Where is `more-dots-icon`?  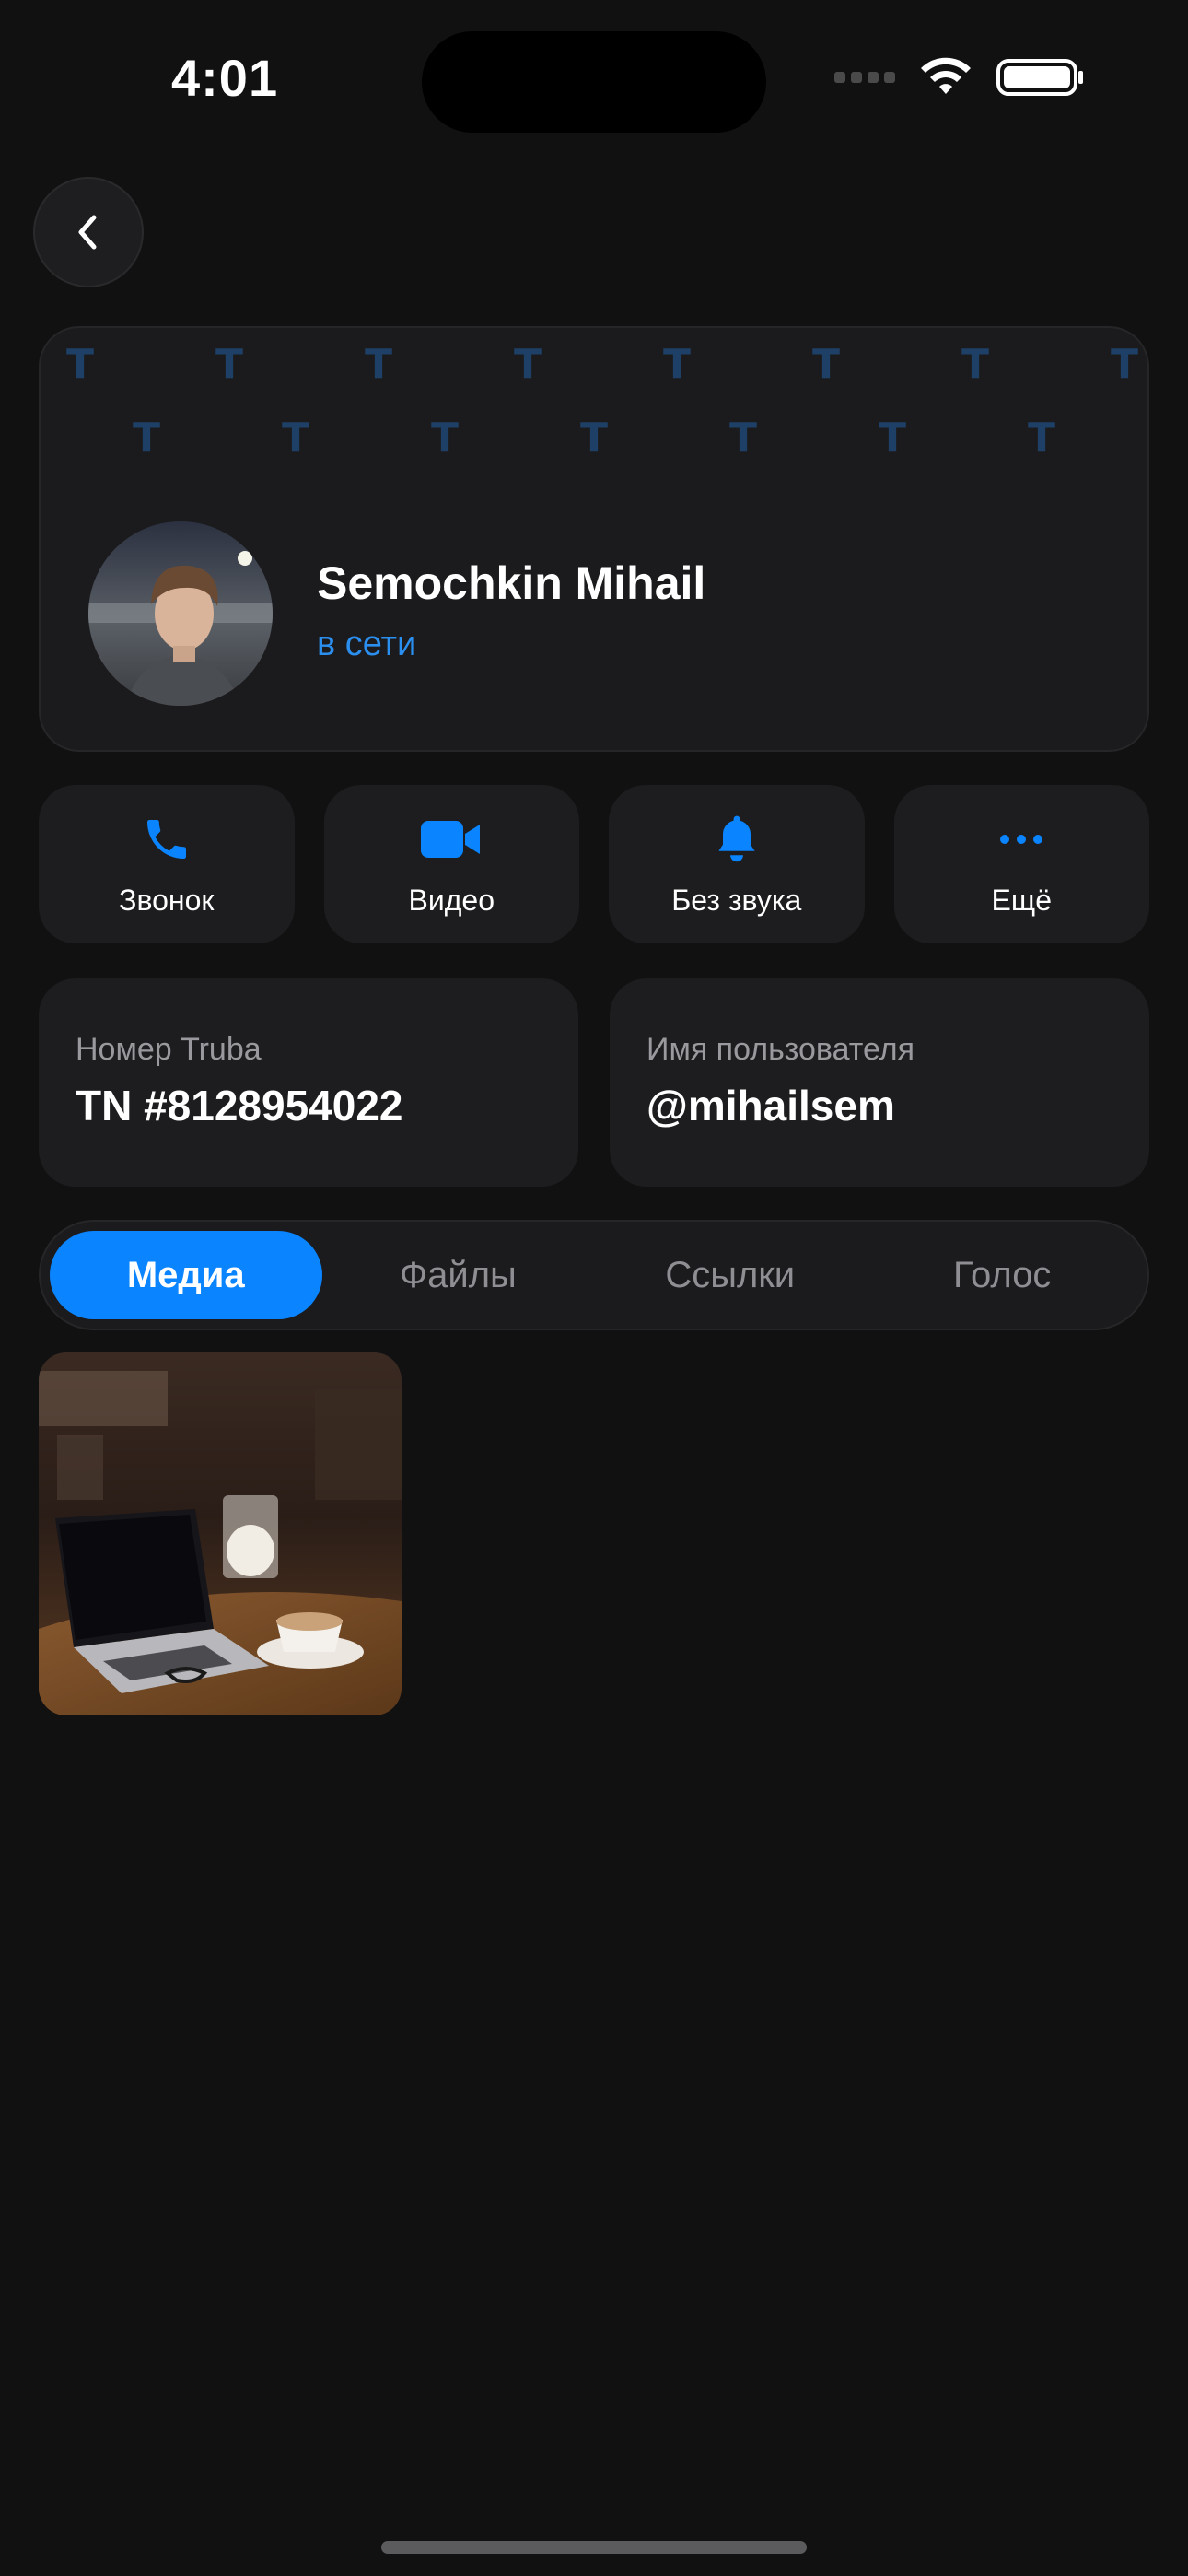 more-dots-icon is located at coordinates (1021, 839).